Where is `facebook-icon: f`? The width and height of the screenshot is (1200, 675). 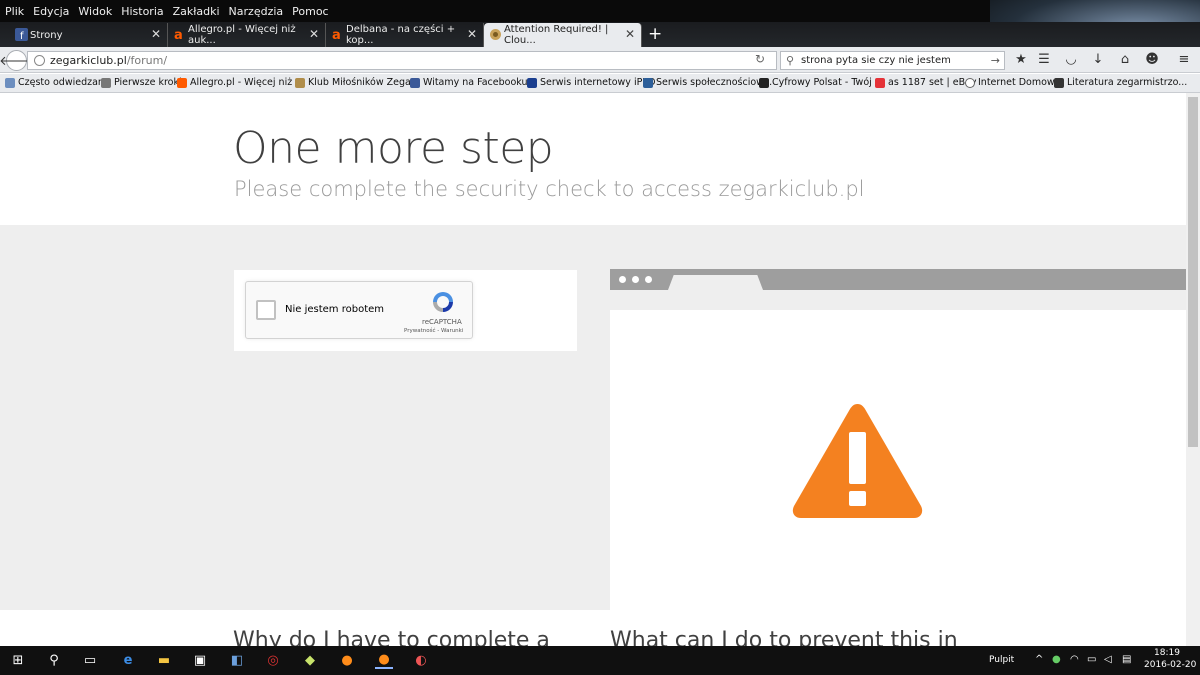
facebook-icon: f is located at coordinates (21, 34).